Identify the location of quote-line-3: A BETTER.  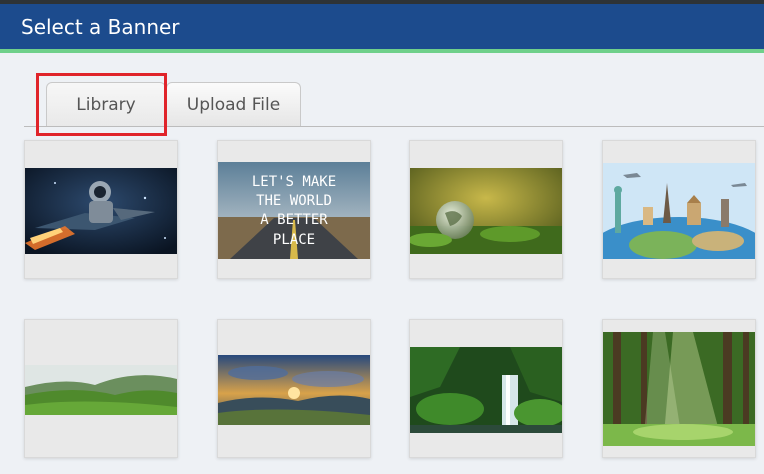
(294, 220).